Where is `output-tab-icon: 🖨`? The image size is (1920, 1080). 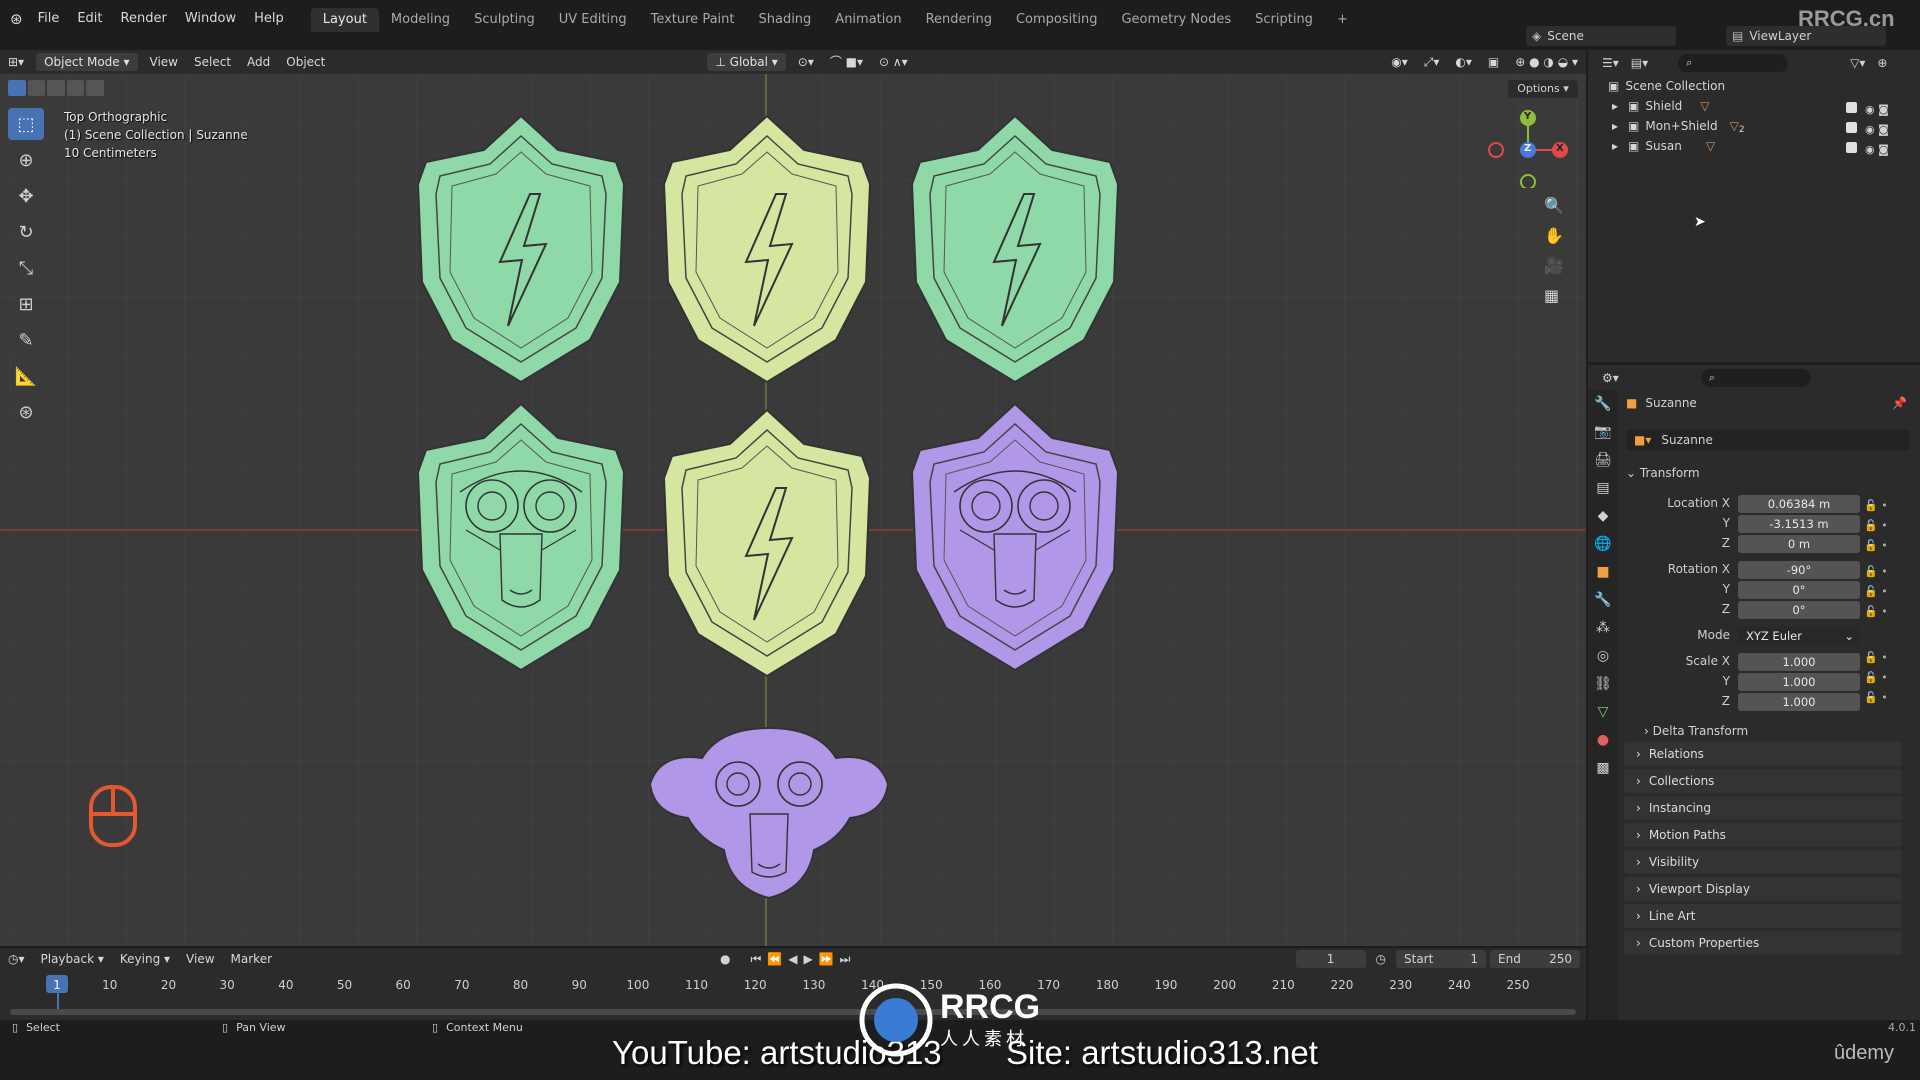 output-tab-icon: 🖨 is located at coordinates (1603, 460).